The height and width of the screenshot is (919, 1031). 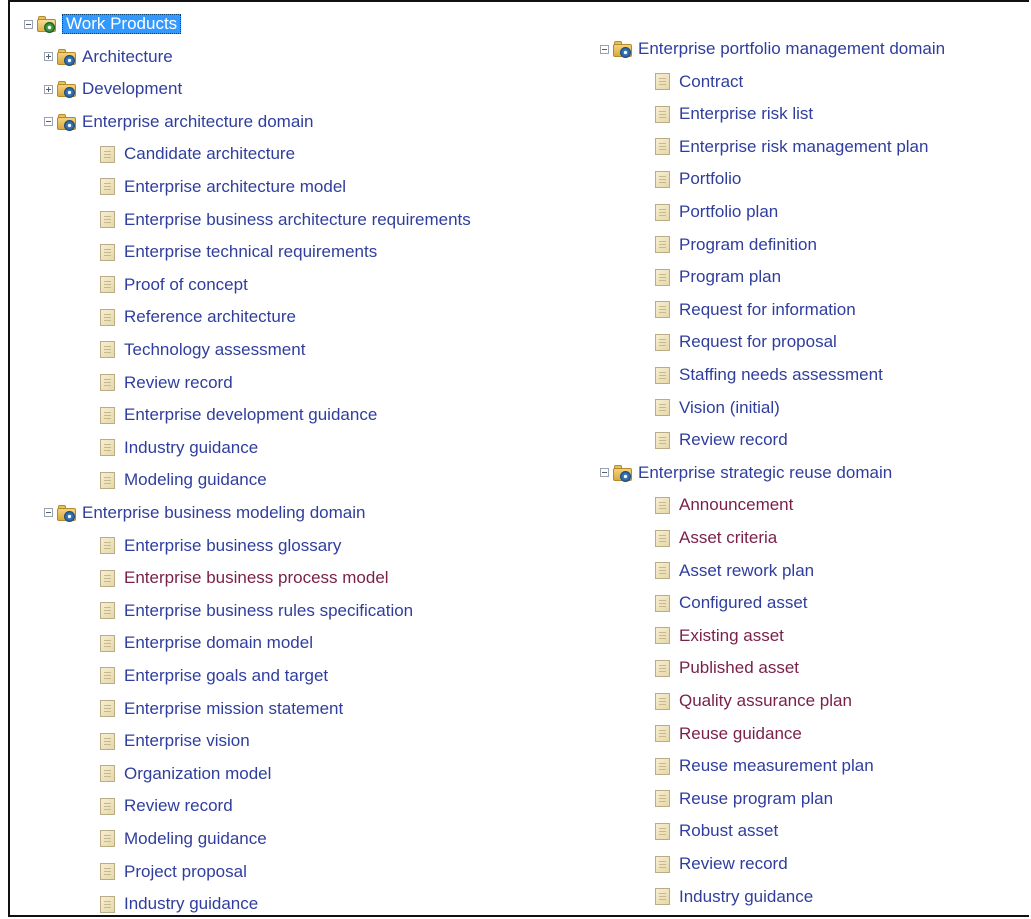 What do you see at coordinates (743, 603) in the screenshot?
I see `tree-item-label: Configured asset` at bounding box center [743, 603].